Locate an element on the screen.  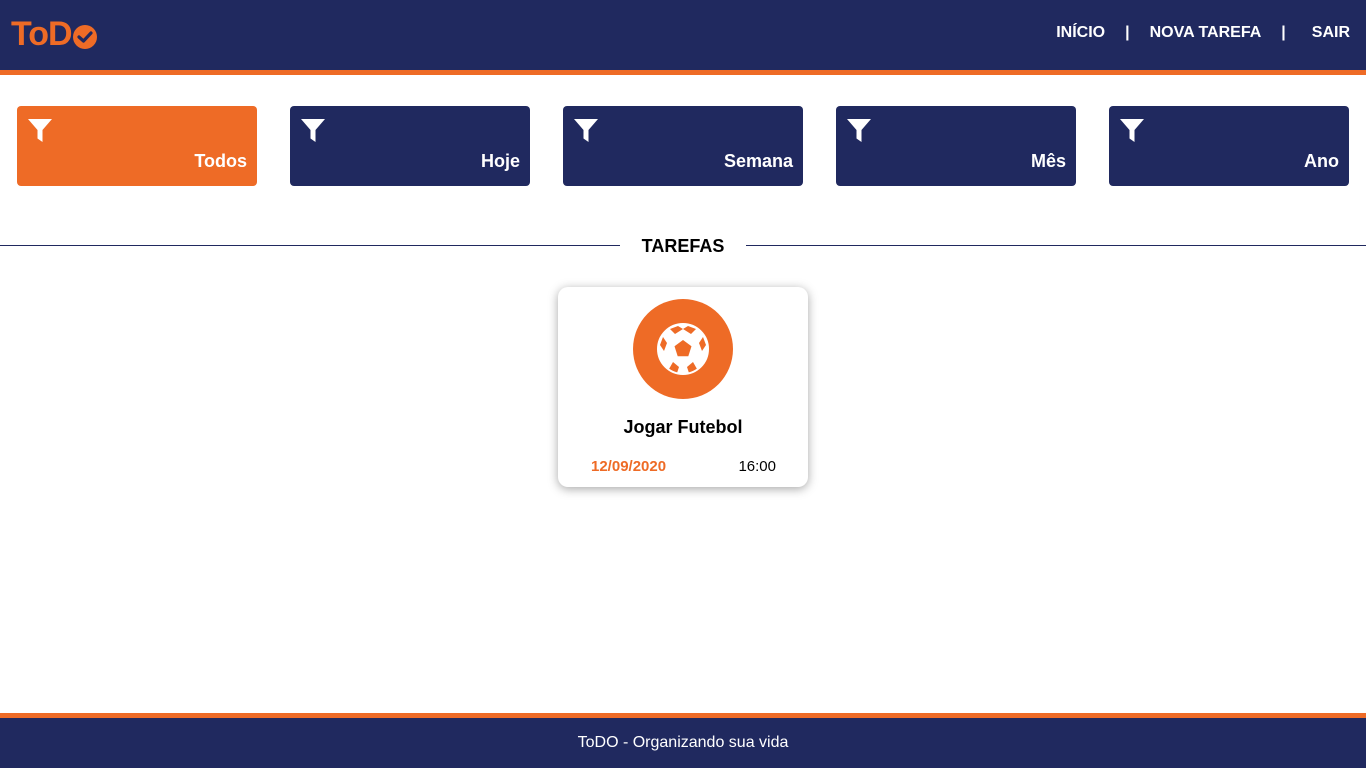
filter-label: Hoje is located at coordinates (500, 161).